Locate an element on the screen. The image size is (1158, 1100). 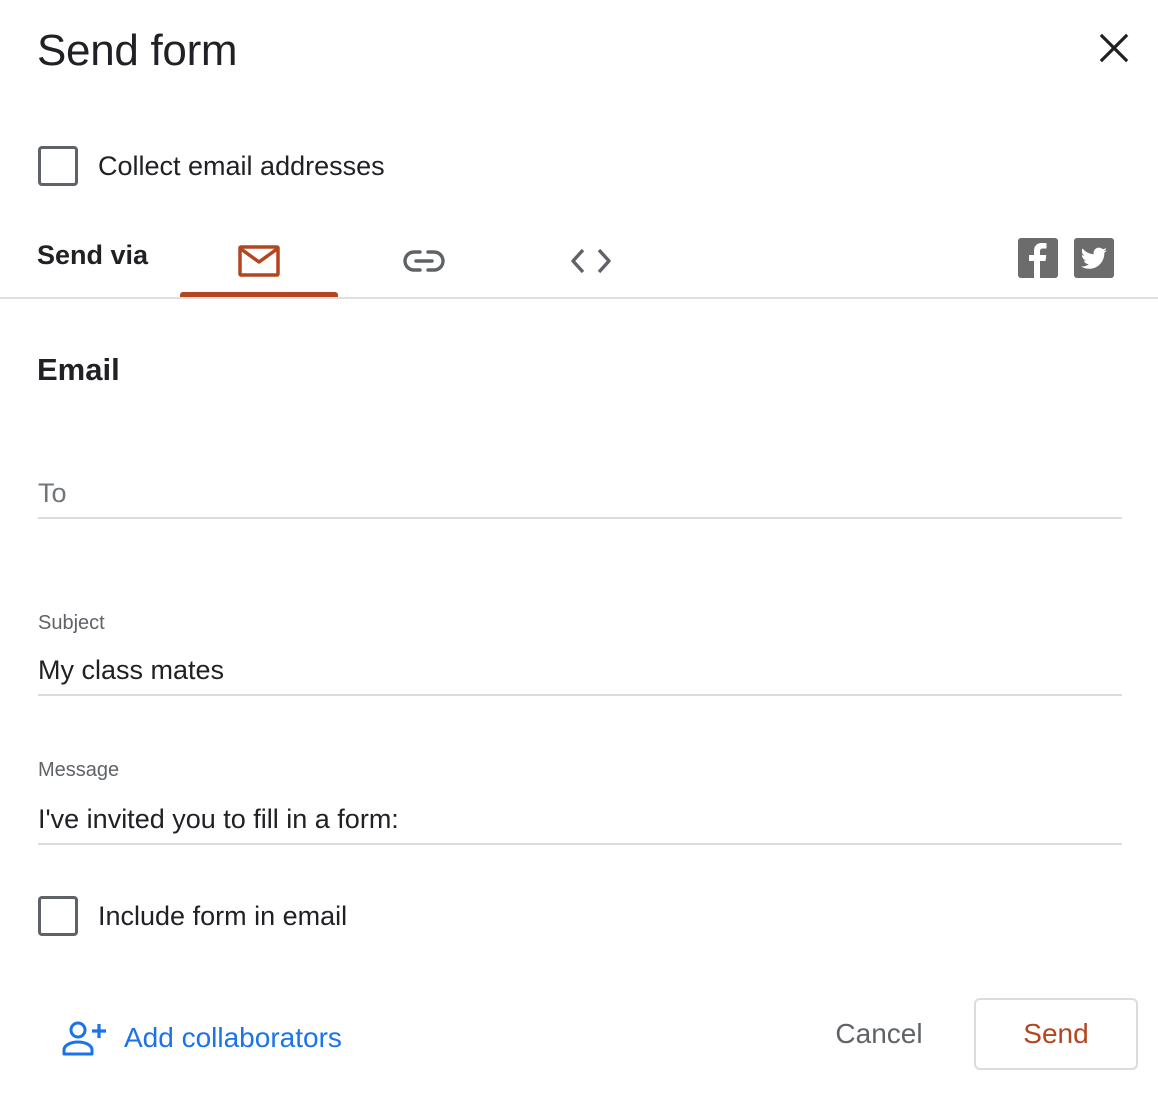
cancel-button: Cancel is located at coordinates (879, 1034).